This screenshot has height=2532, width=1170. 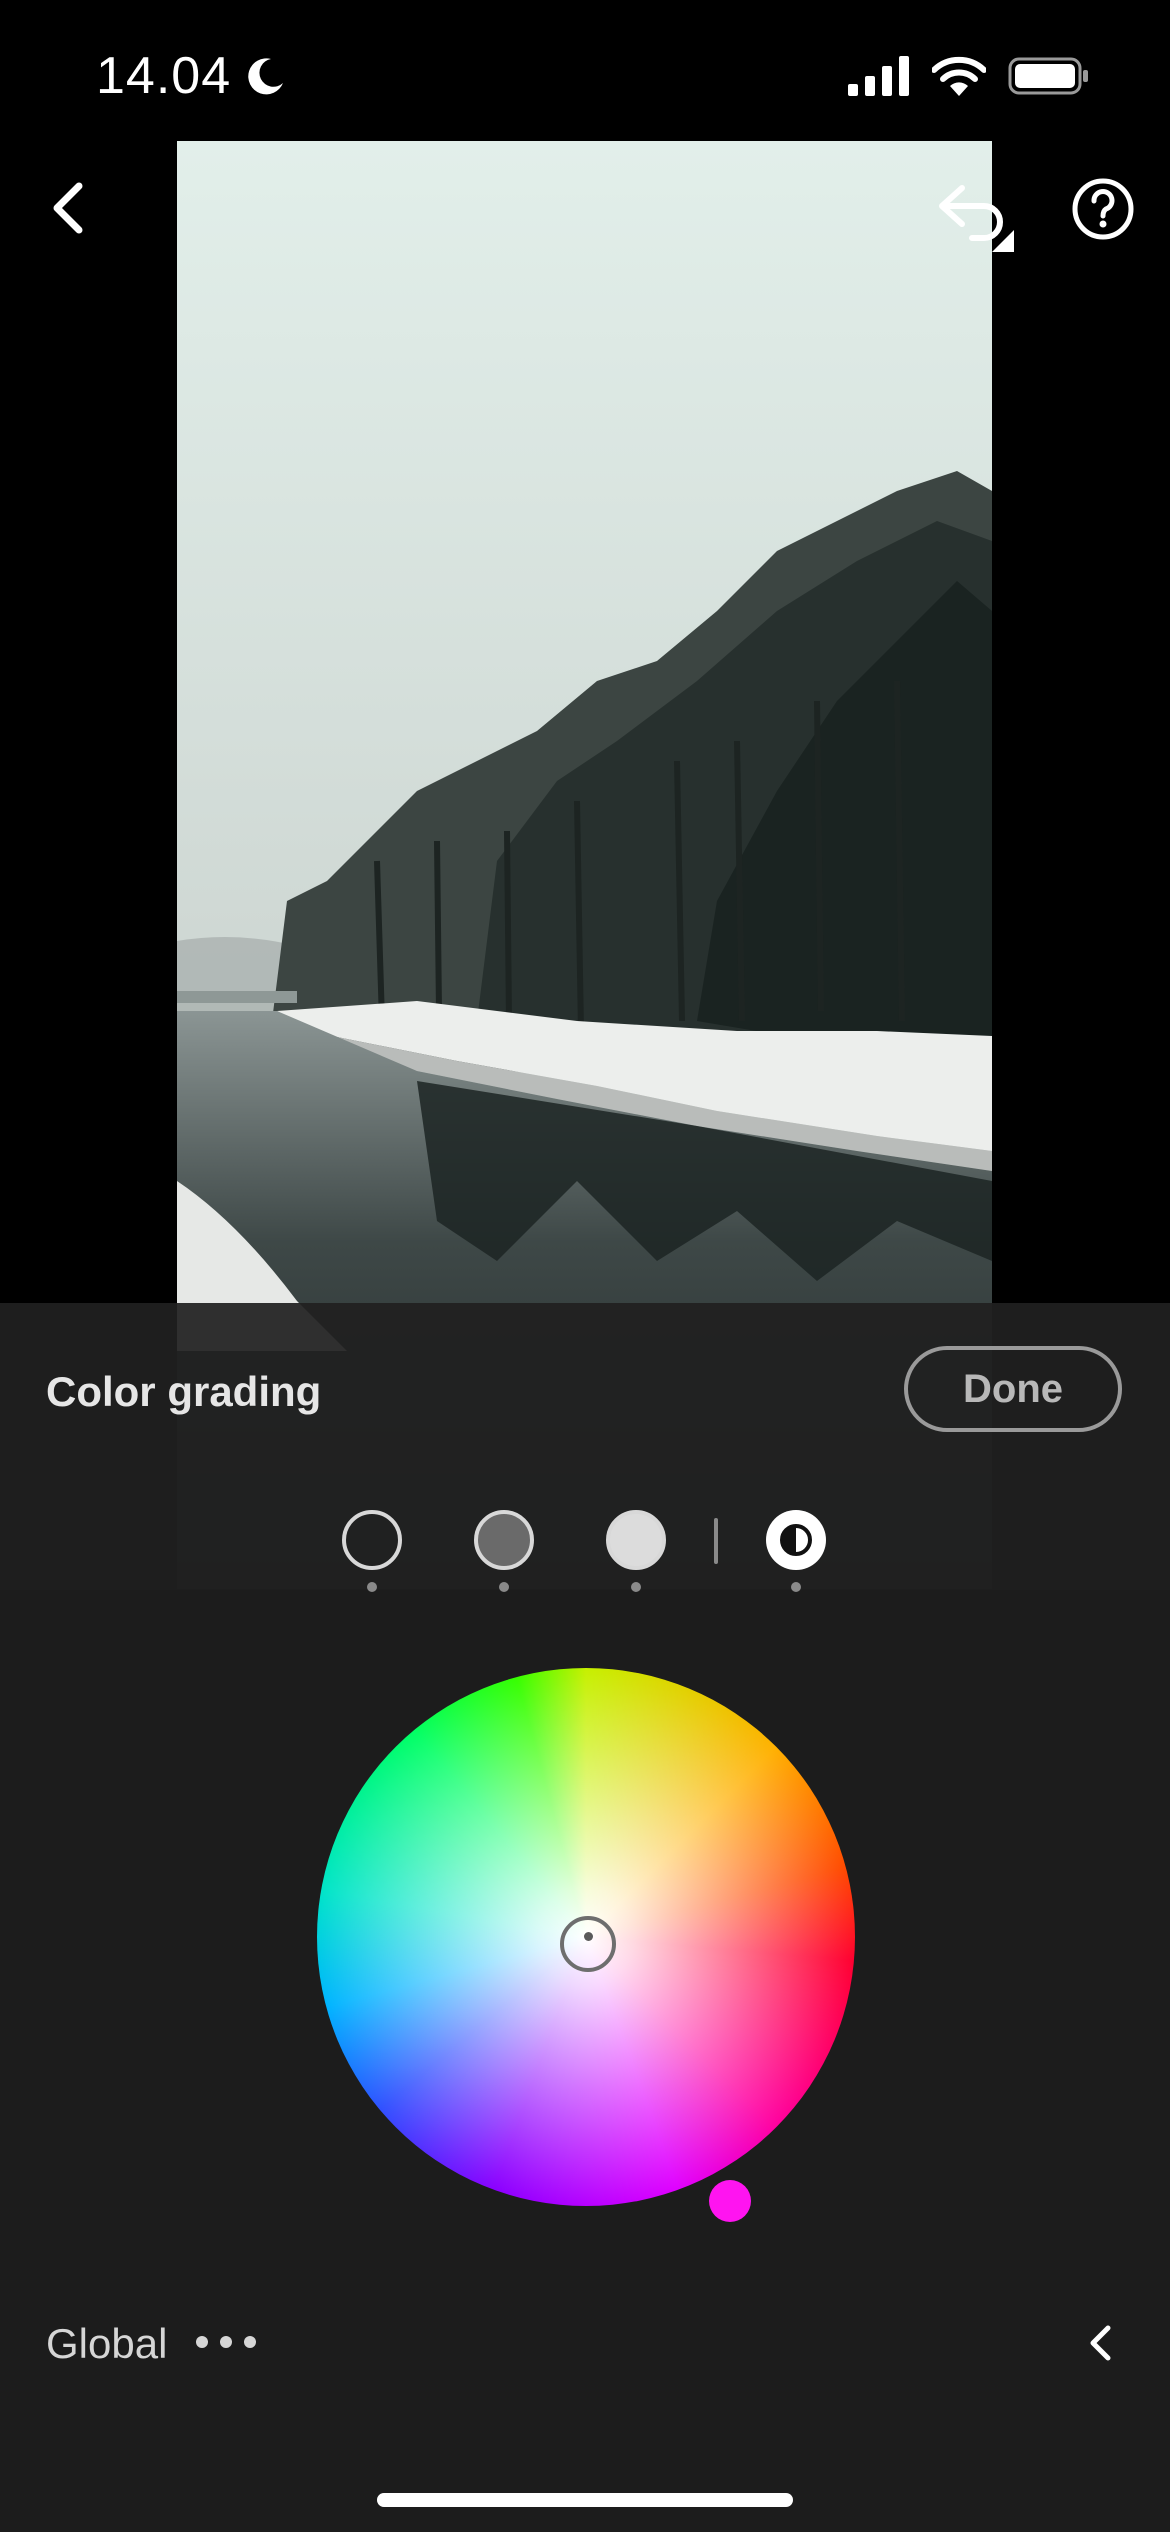 I want to click on status-time-text: 14.04, so click(x=164, y=76).